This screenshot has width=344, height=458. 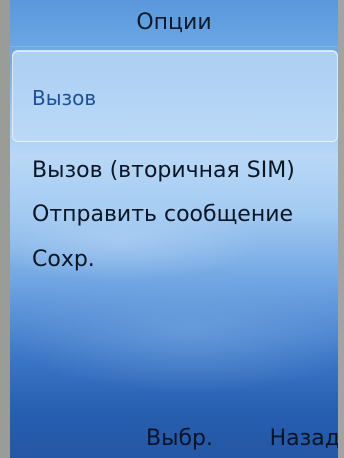 I want to click on menu-item-call: Вызов, so click(x=64, y=98).